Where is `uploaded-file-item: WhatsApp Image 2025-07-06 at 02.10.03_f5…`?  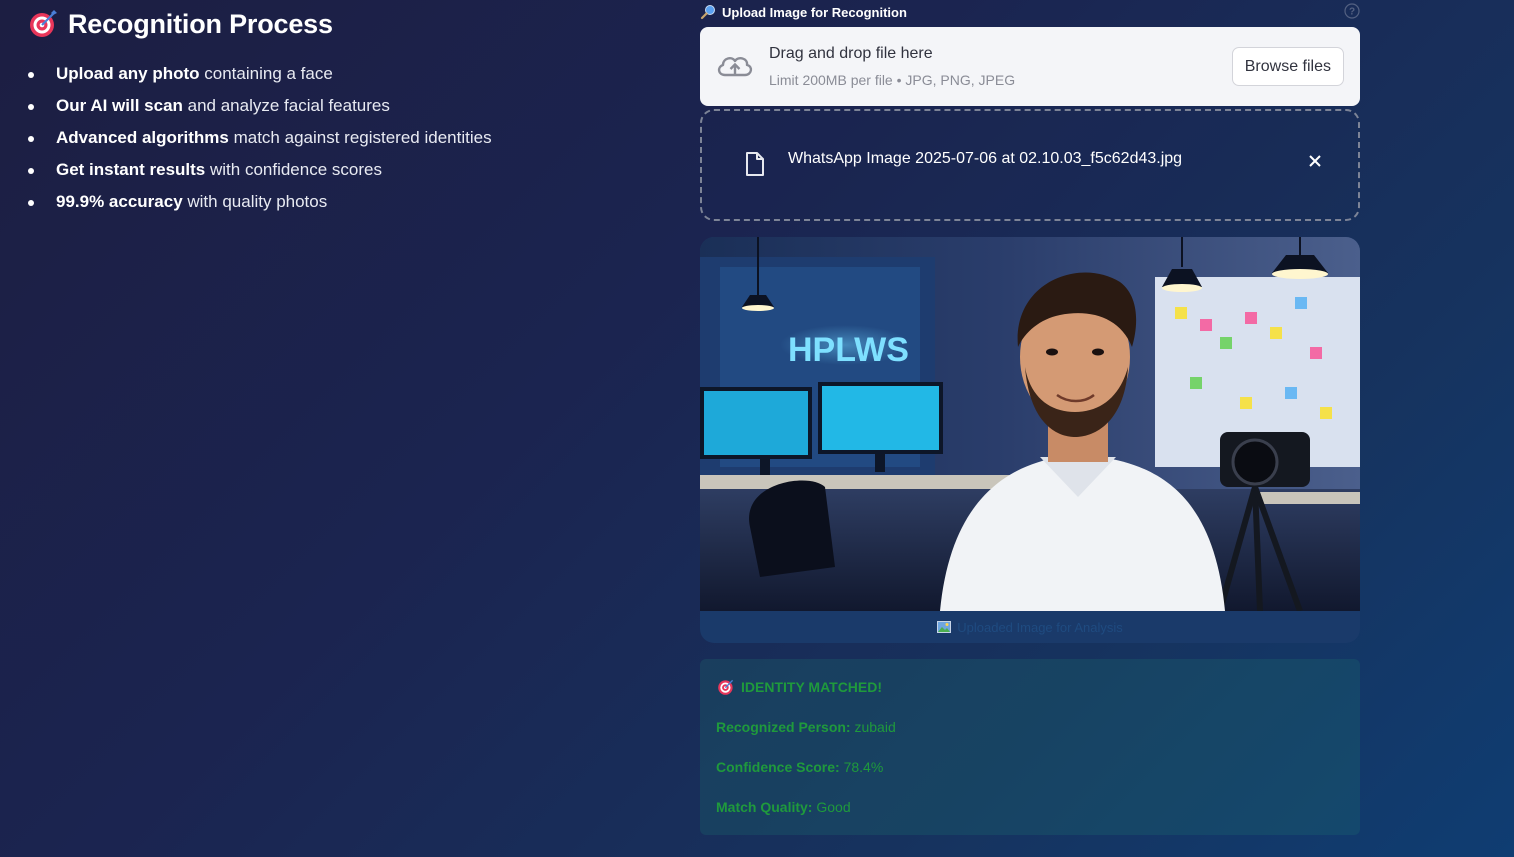
uploaded-file-item: WhatsApp Image 2025-07-06 at 02.10.03_f5… is located at coordinates (1030, 165).